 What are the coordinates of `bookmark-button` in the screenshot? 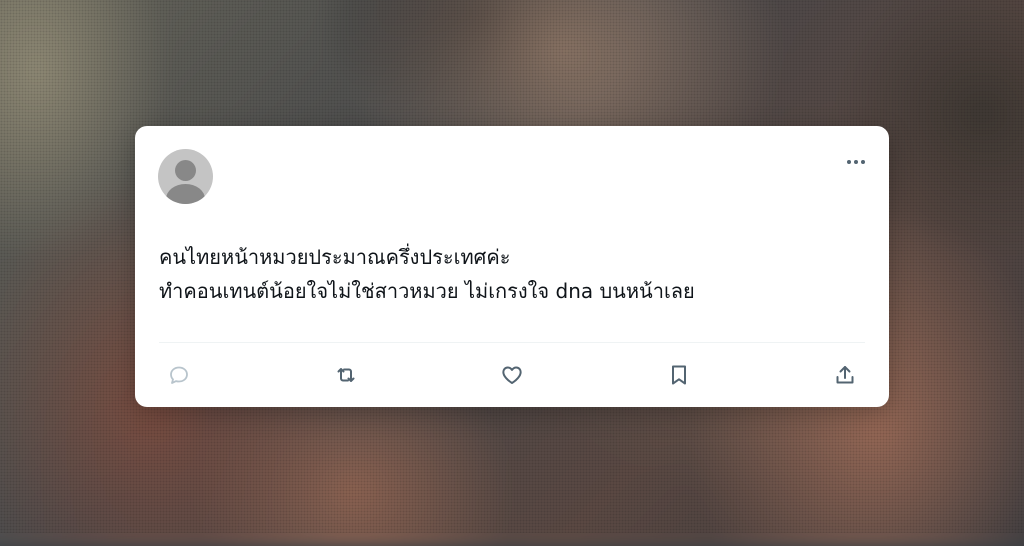 It's located at (679, 375).